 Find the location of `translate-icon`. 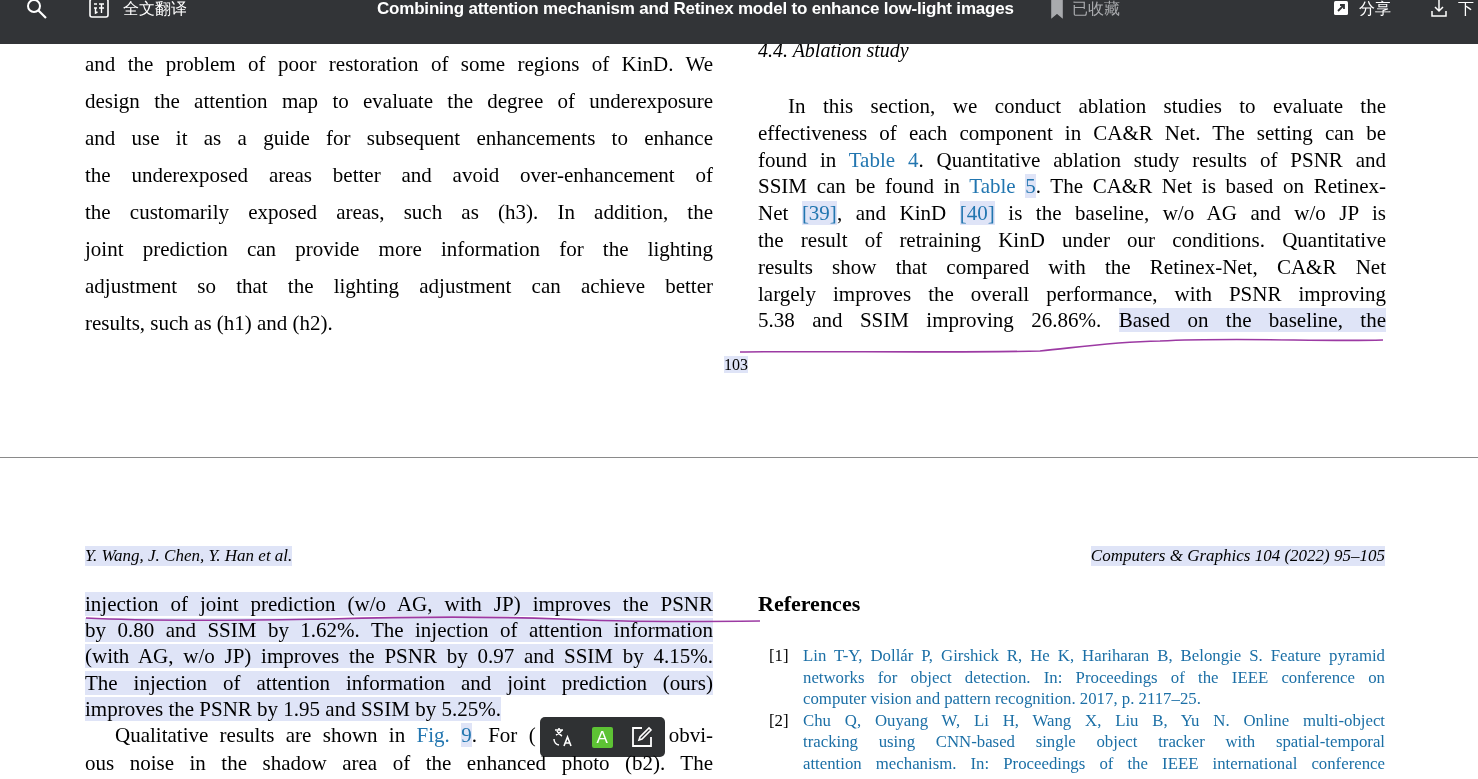

translate-icon is located at coordinates (99, 9).